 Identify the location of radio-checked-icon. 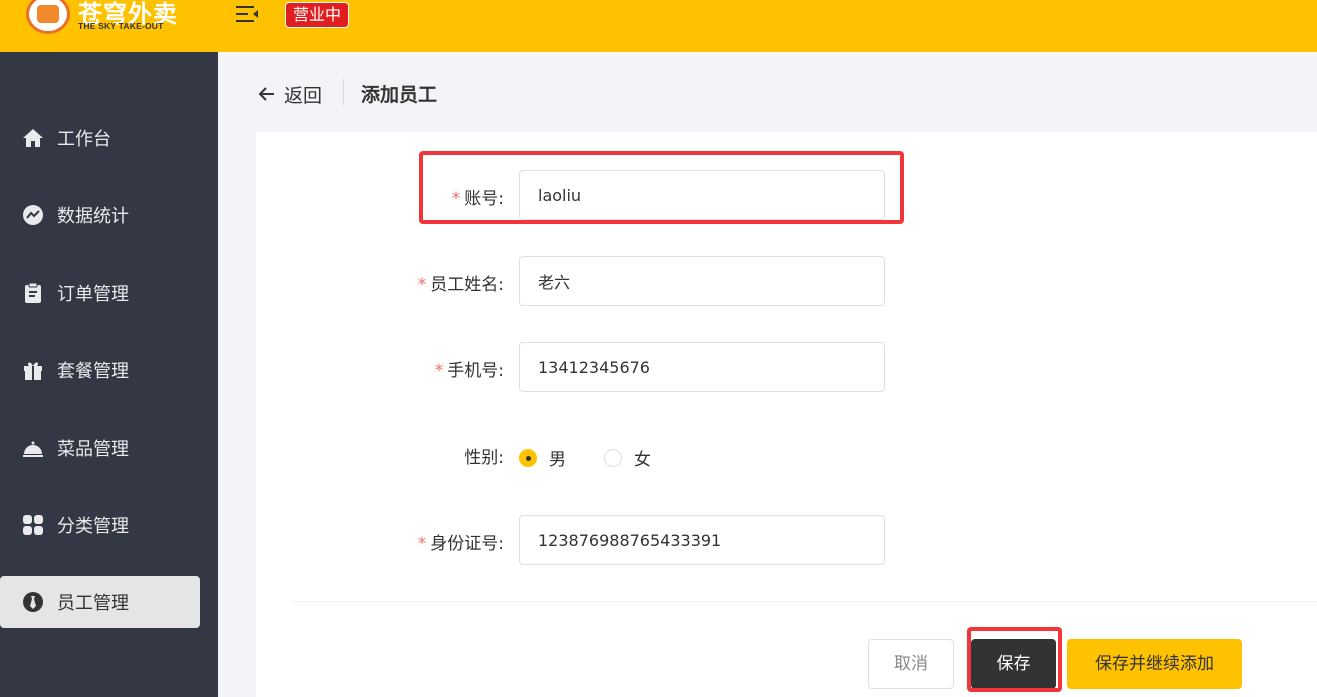
(528, 457).